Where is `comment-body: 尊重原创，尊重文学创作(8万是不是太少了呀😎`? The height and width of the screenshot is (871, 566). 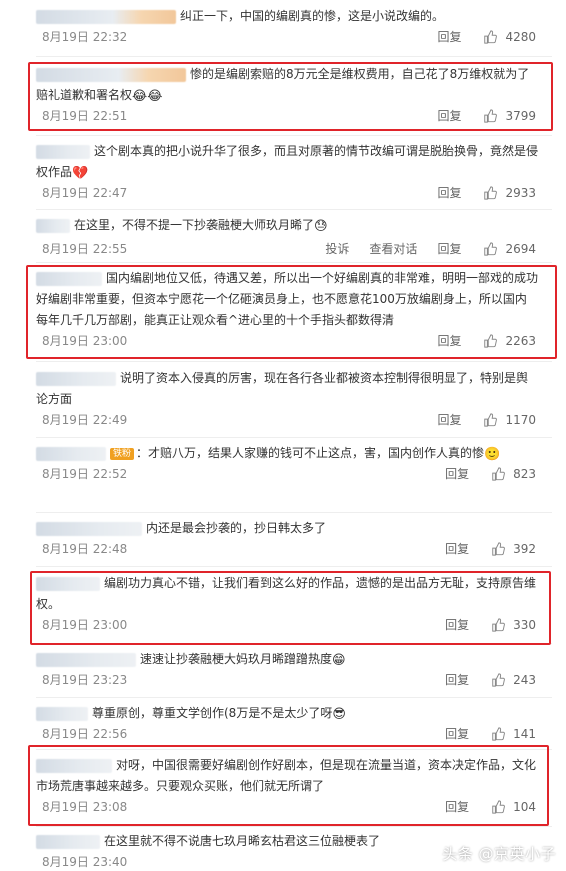 comment-body: 尊重原创，尊重文学创作(8万是不是太少了呀😎 is located at coordinates (294, 713).